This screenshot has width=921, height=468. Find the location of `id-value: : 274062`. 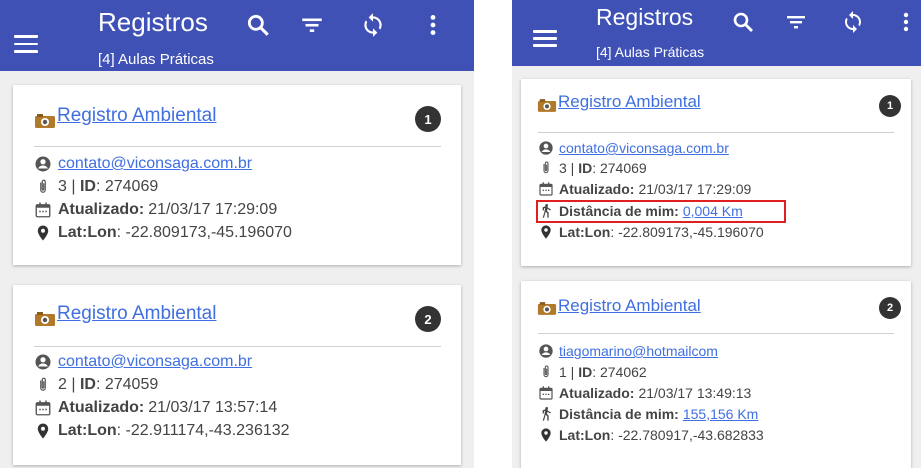

id-value: : 274062 is located at coordinates (619, 372).